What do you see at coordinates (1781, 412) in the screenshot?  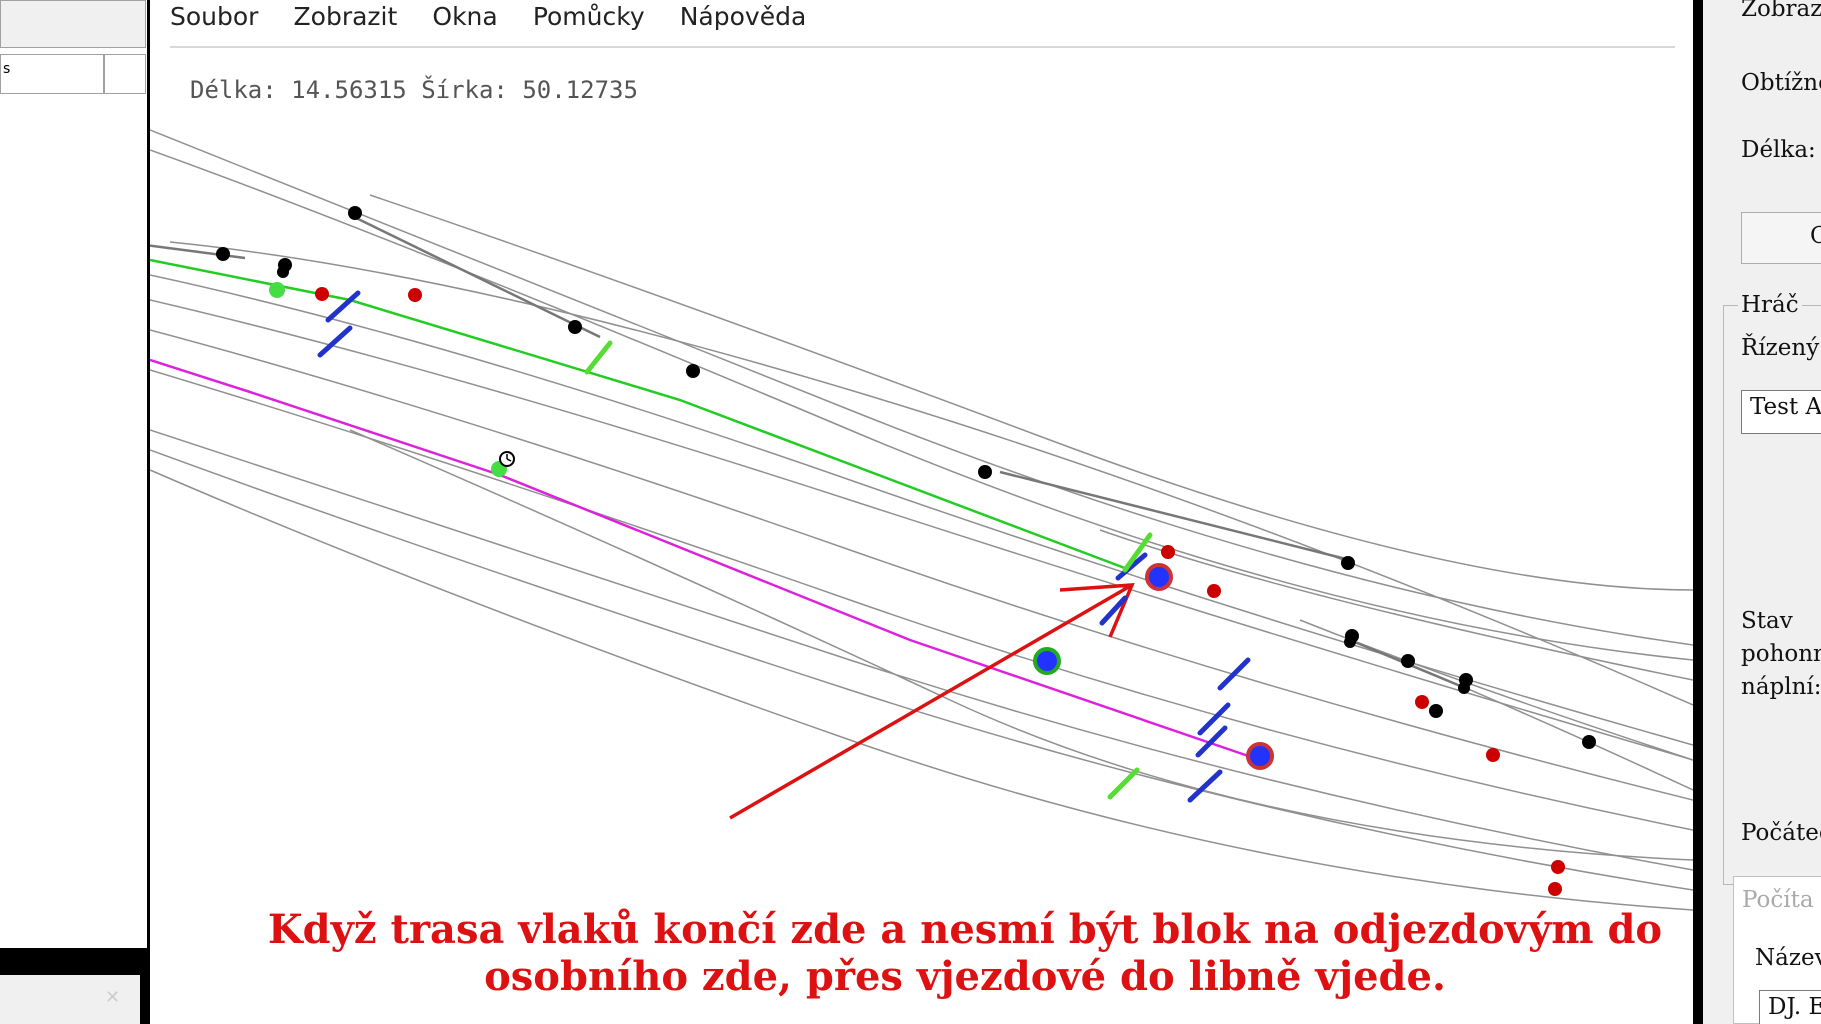 I see `player-select: Test A` at bounding box center [1781, 412].